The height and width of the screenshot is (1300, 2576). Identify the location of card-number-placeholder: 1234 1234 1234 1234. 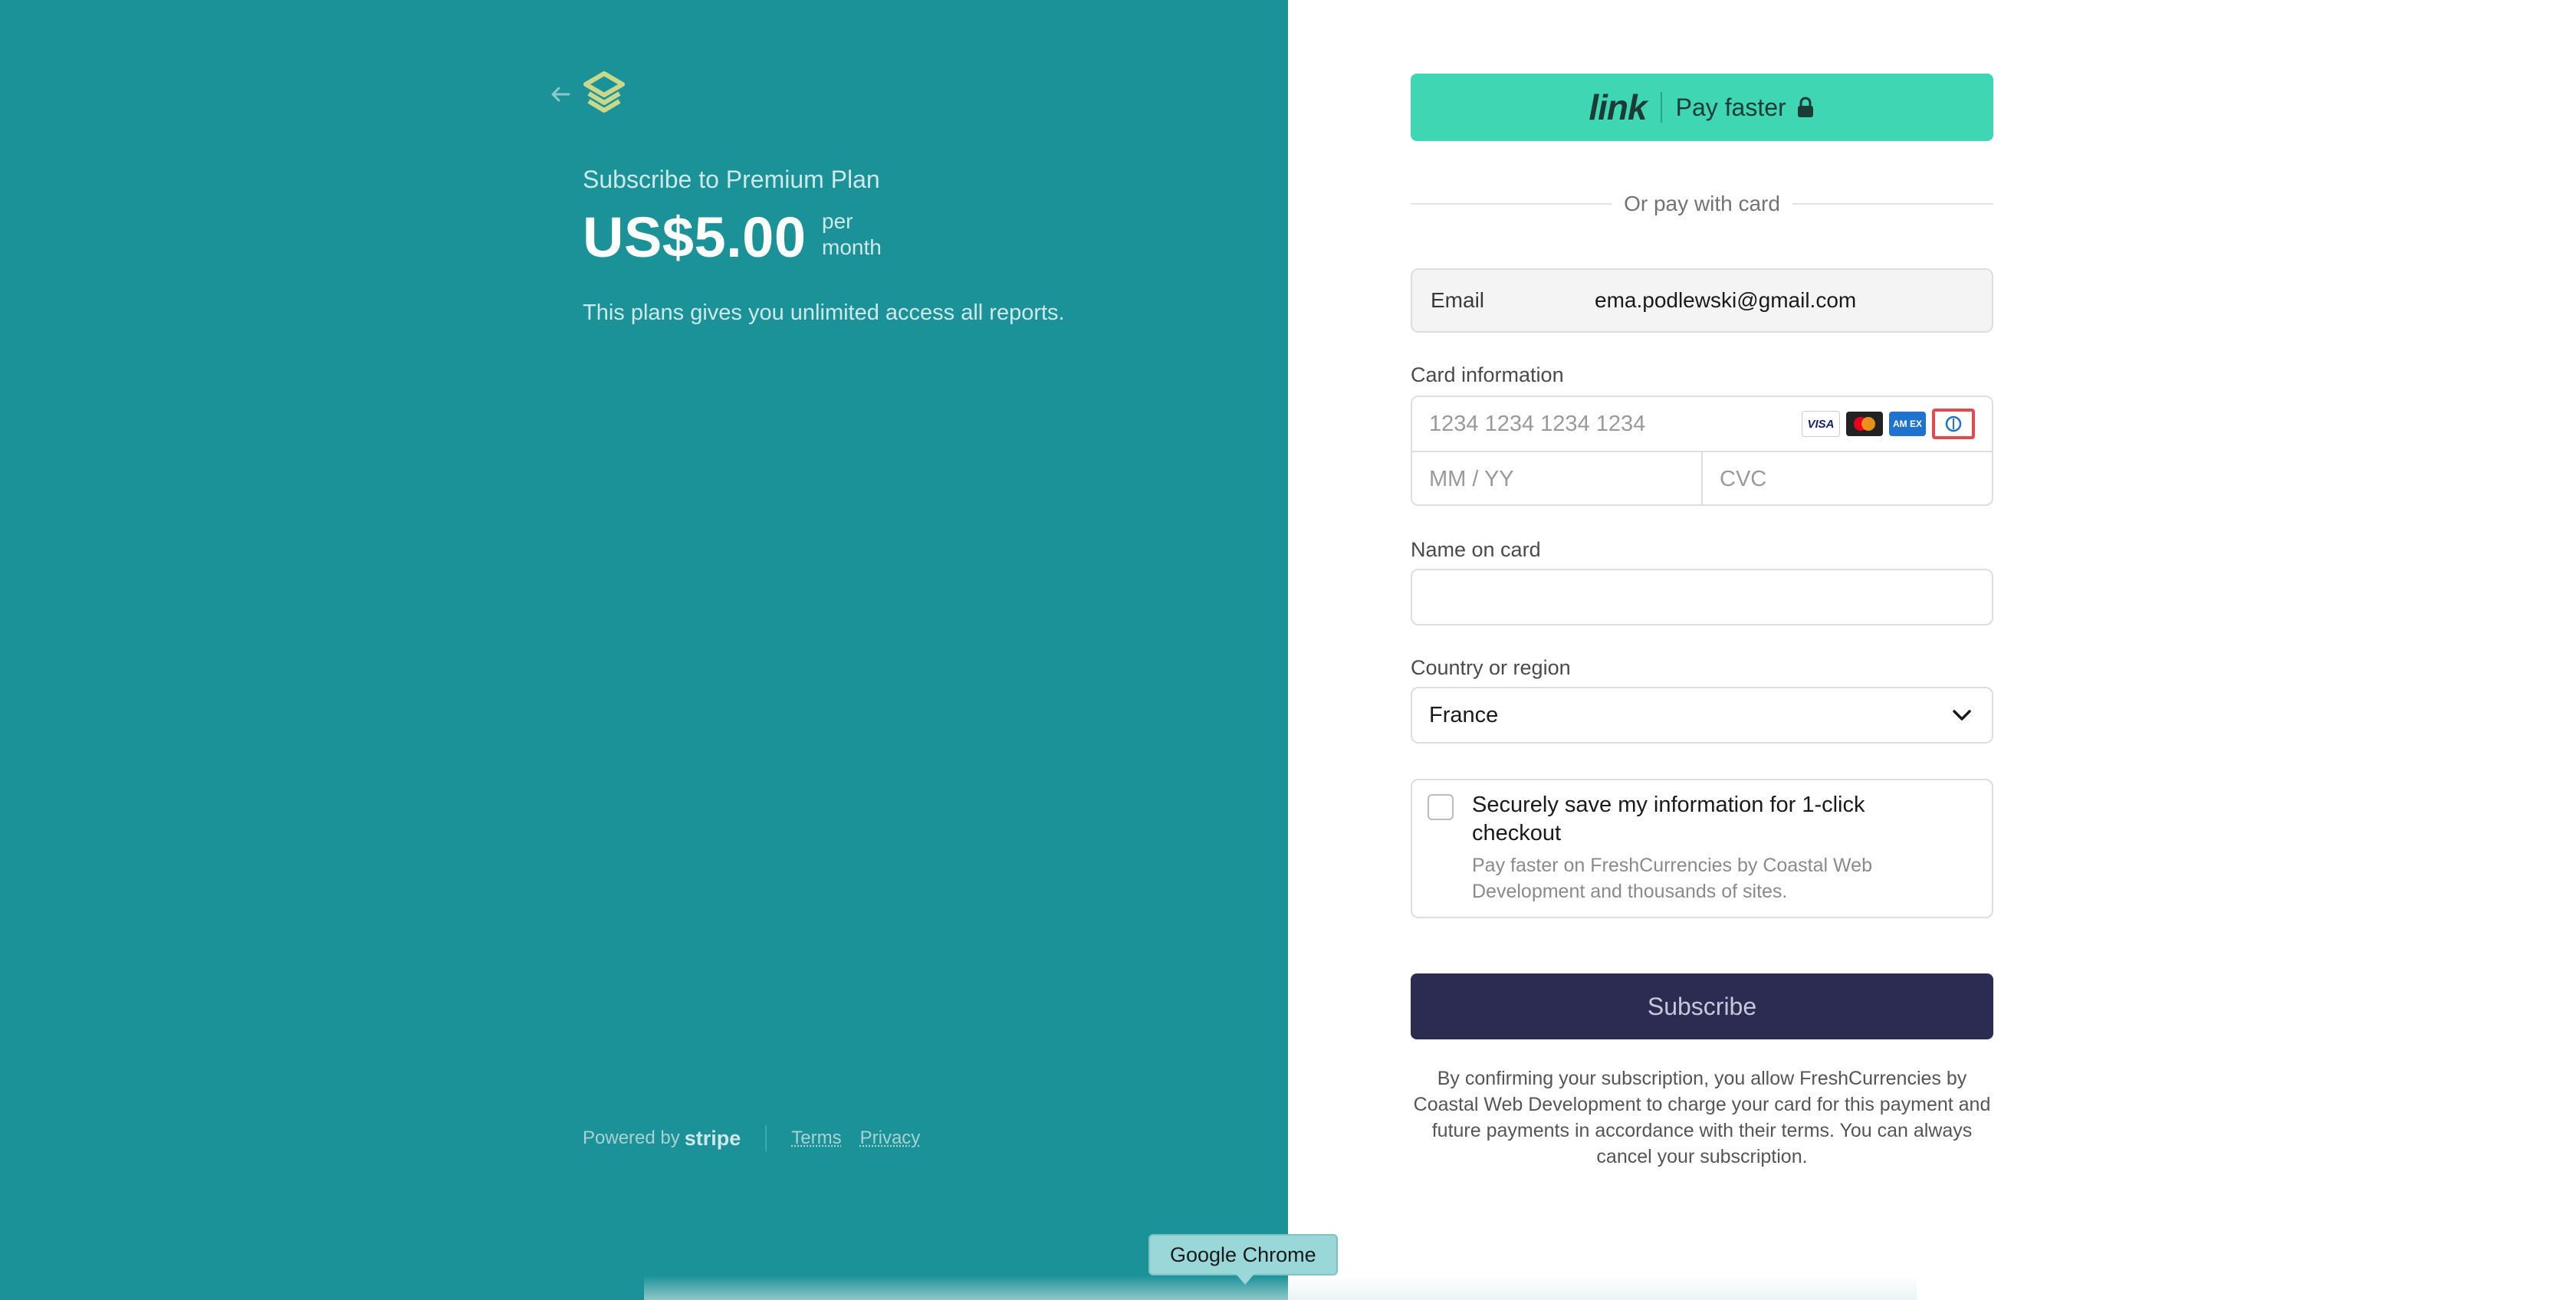
(1538, 423).